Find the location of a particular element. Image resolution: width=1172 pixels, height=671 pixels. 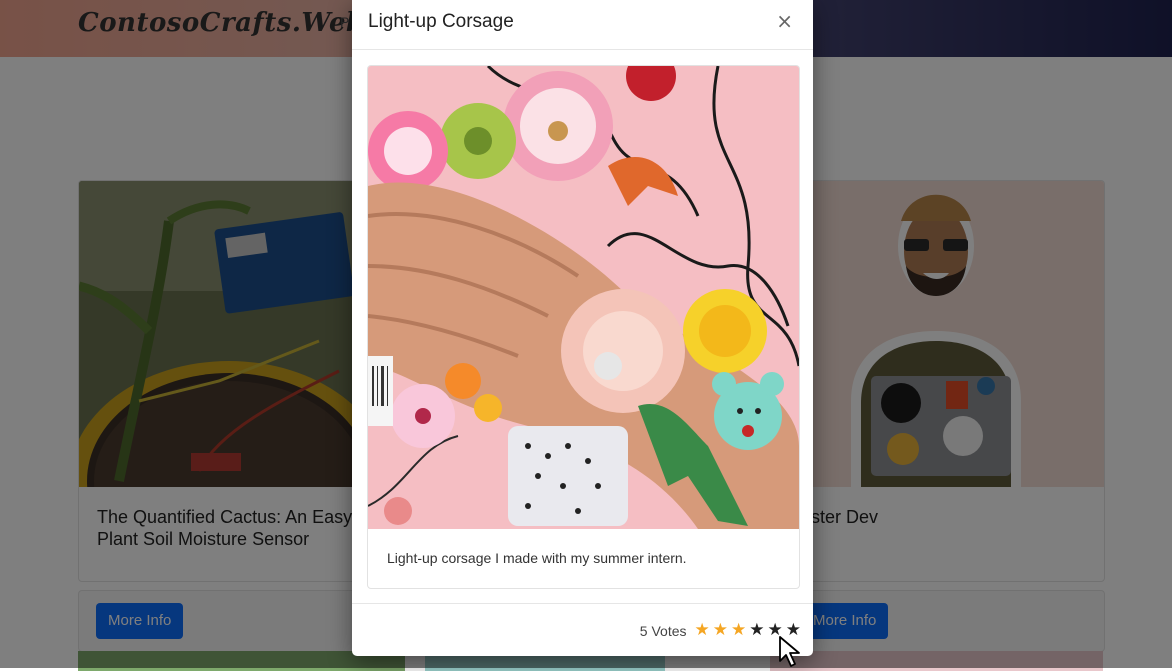

rating-widget: 5 Votes ★ ★ ★ ★ ★ ★ is located at coordinates (720, 630).